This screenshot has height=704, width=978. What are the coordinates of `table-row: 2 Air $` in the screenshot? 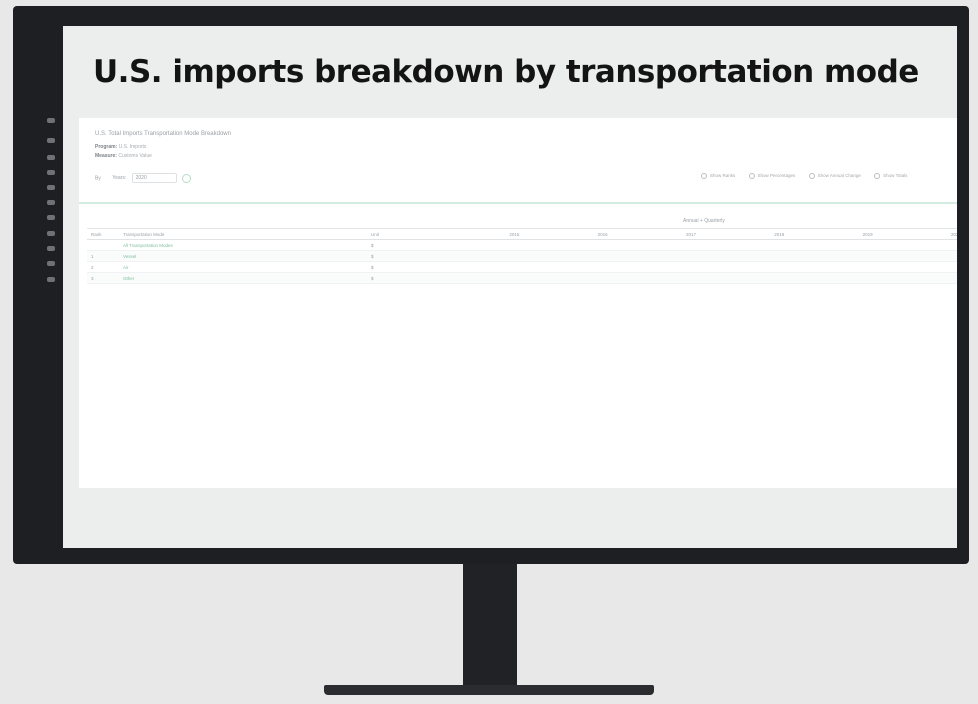 It's located at (522, 267).